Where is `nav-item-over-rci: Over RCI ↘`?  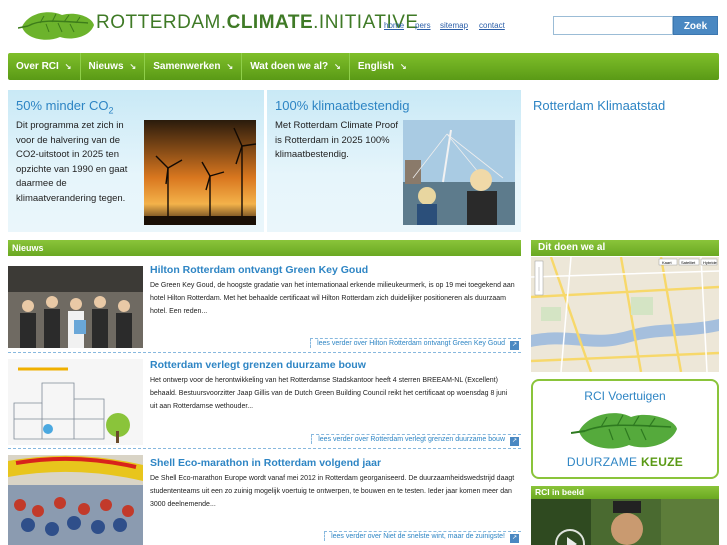 nav-item-over-rci: Over RCI ↘ is located at coordinates (44, 66).